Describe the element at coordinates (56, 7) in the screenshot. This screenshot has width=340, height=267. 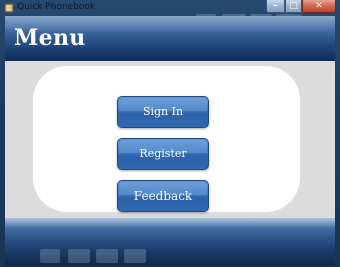
I see `window-title: Quick Phonebook` at that location.